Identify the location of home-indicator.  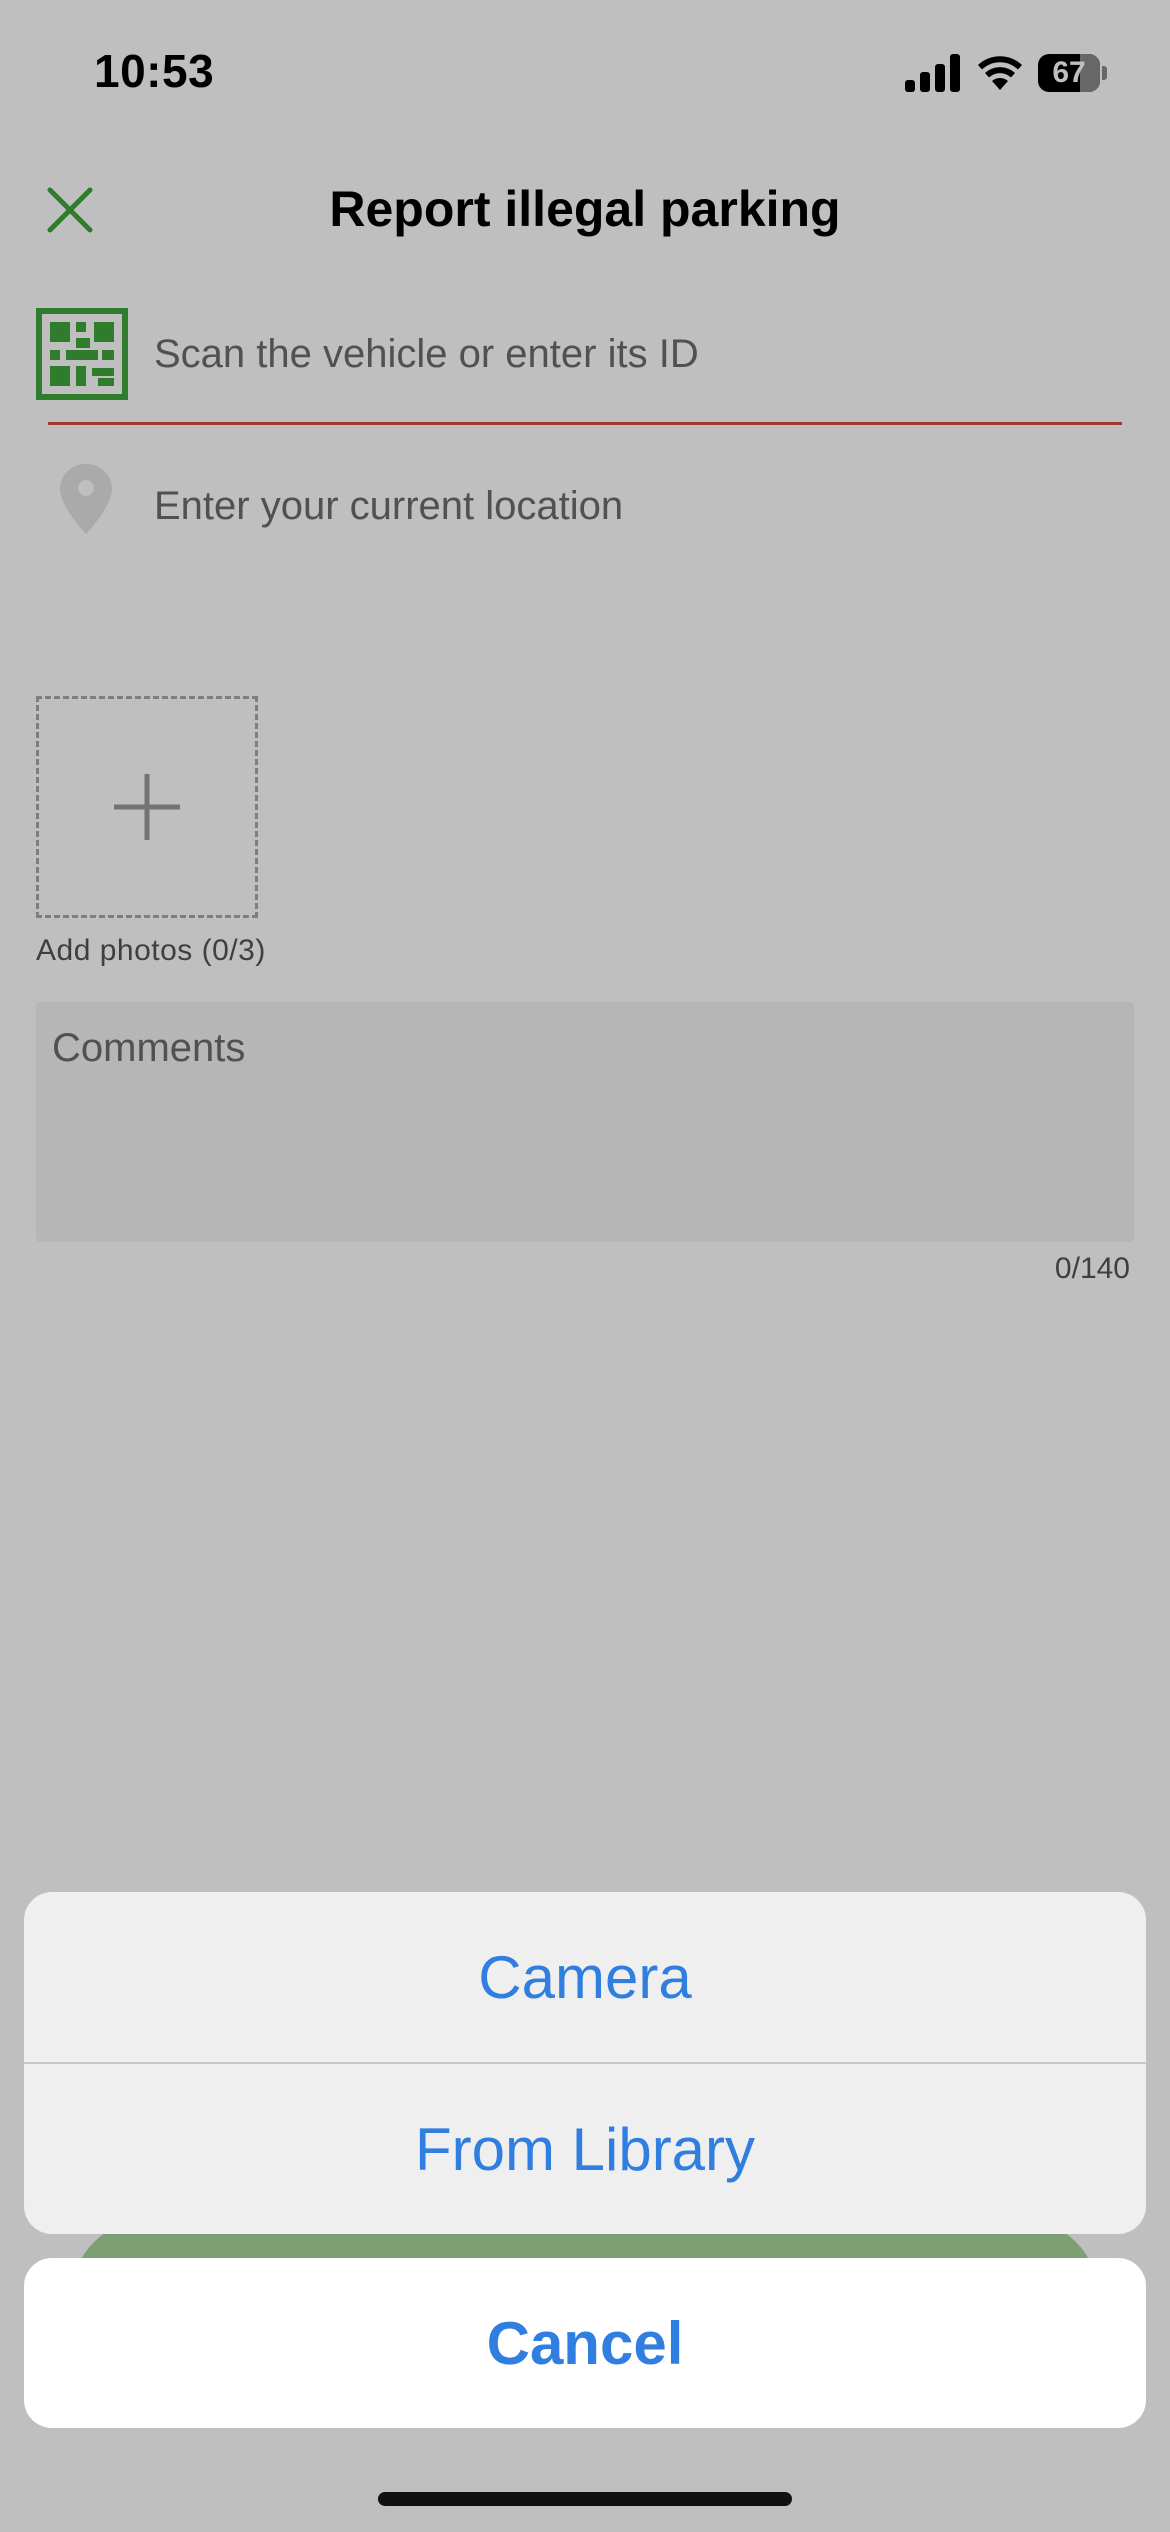
(585, 2499).